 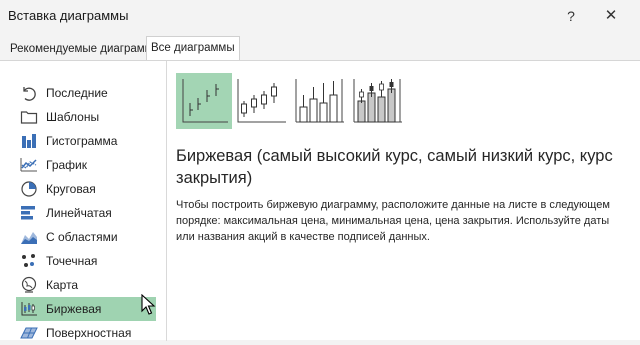 I want to click on sidebar-item-label: Линейчатая, so click(x=79, y=213).